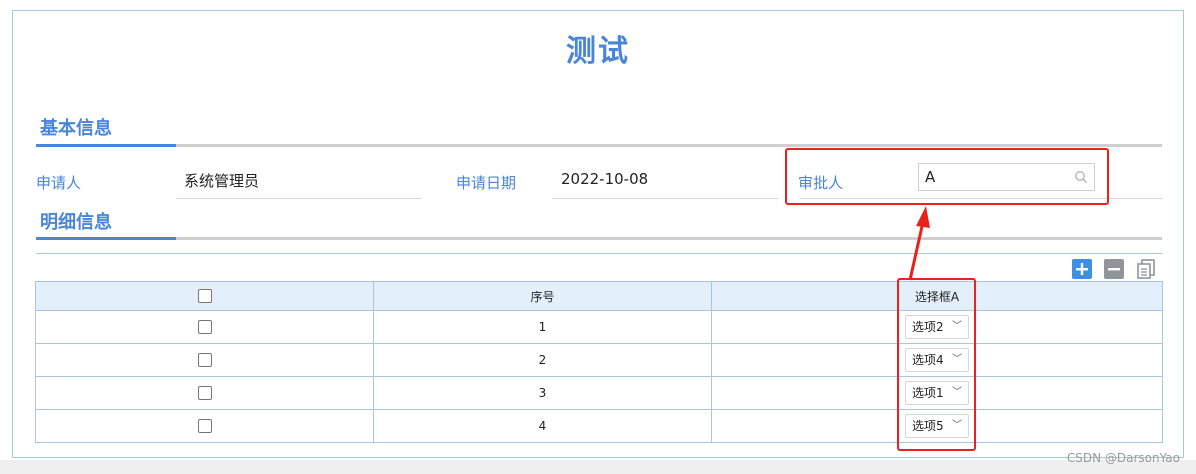 The width and height of the screenshot is (1196, 474). I want to click on applicant-label: 申请人, so click(59, 183).